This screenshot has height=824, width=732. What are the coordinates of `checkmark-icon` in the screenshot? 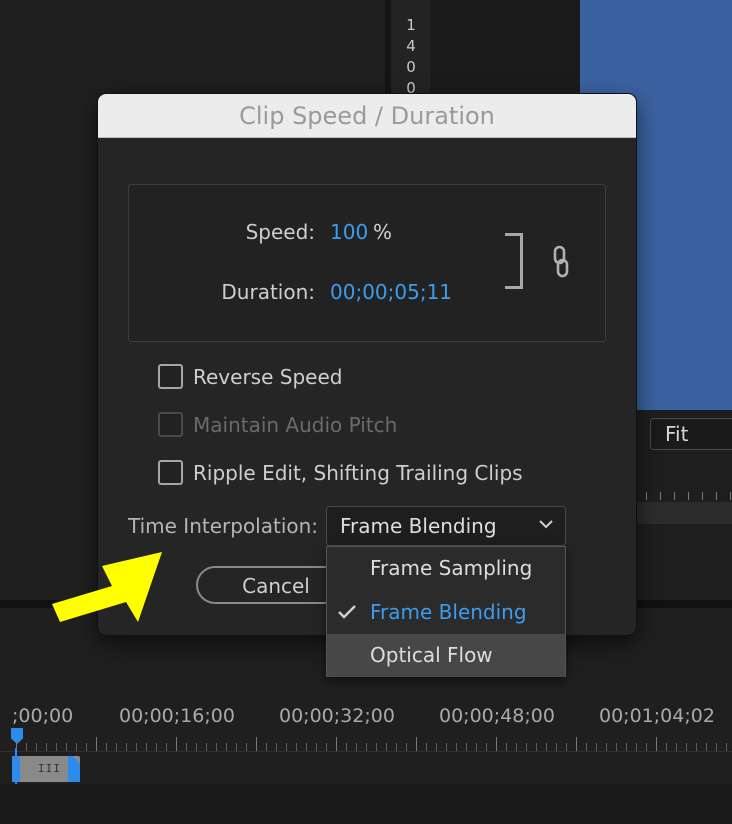 It's located at (347, 612).